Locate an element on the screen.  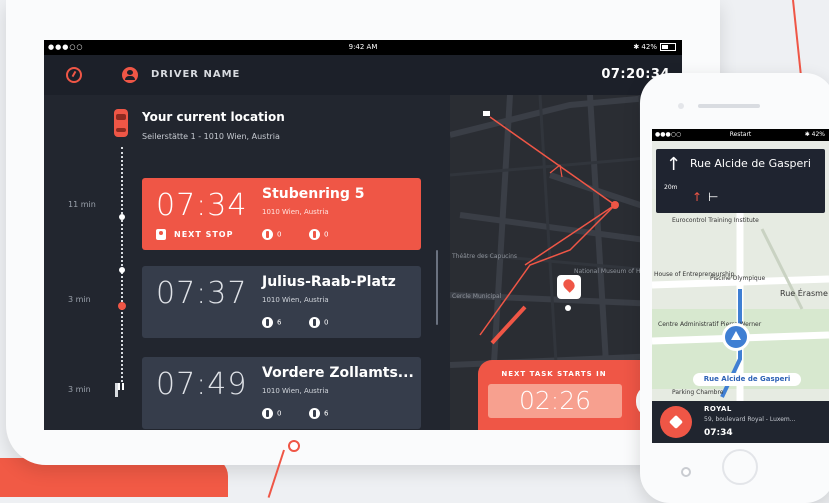
speedometer-icon is located at coordinates (74, 75).